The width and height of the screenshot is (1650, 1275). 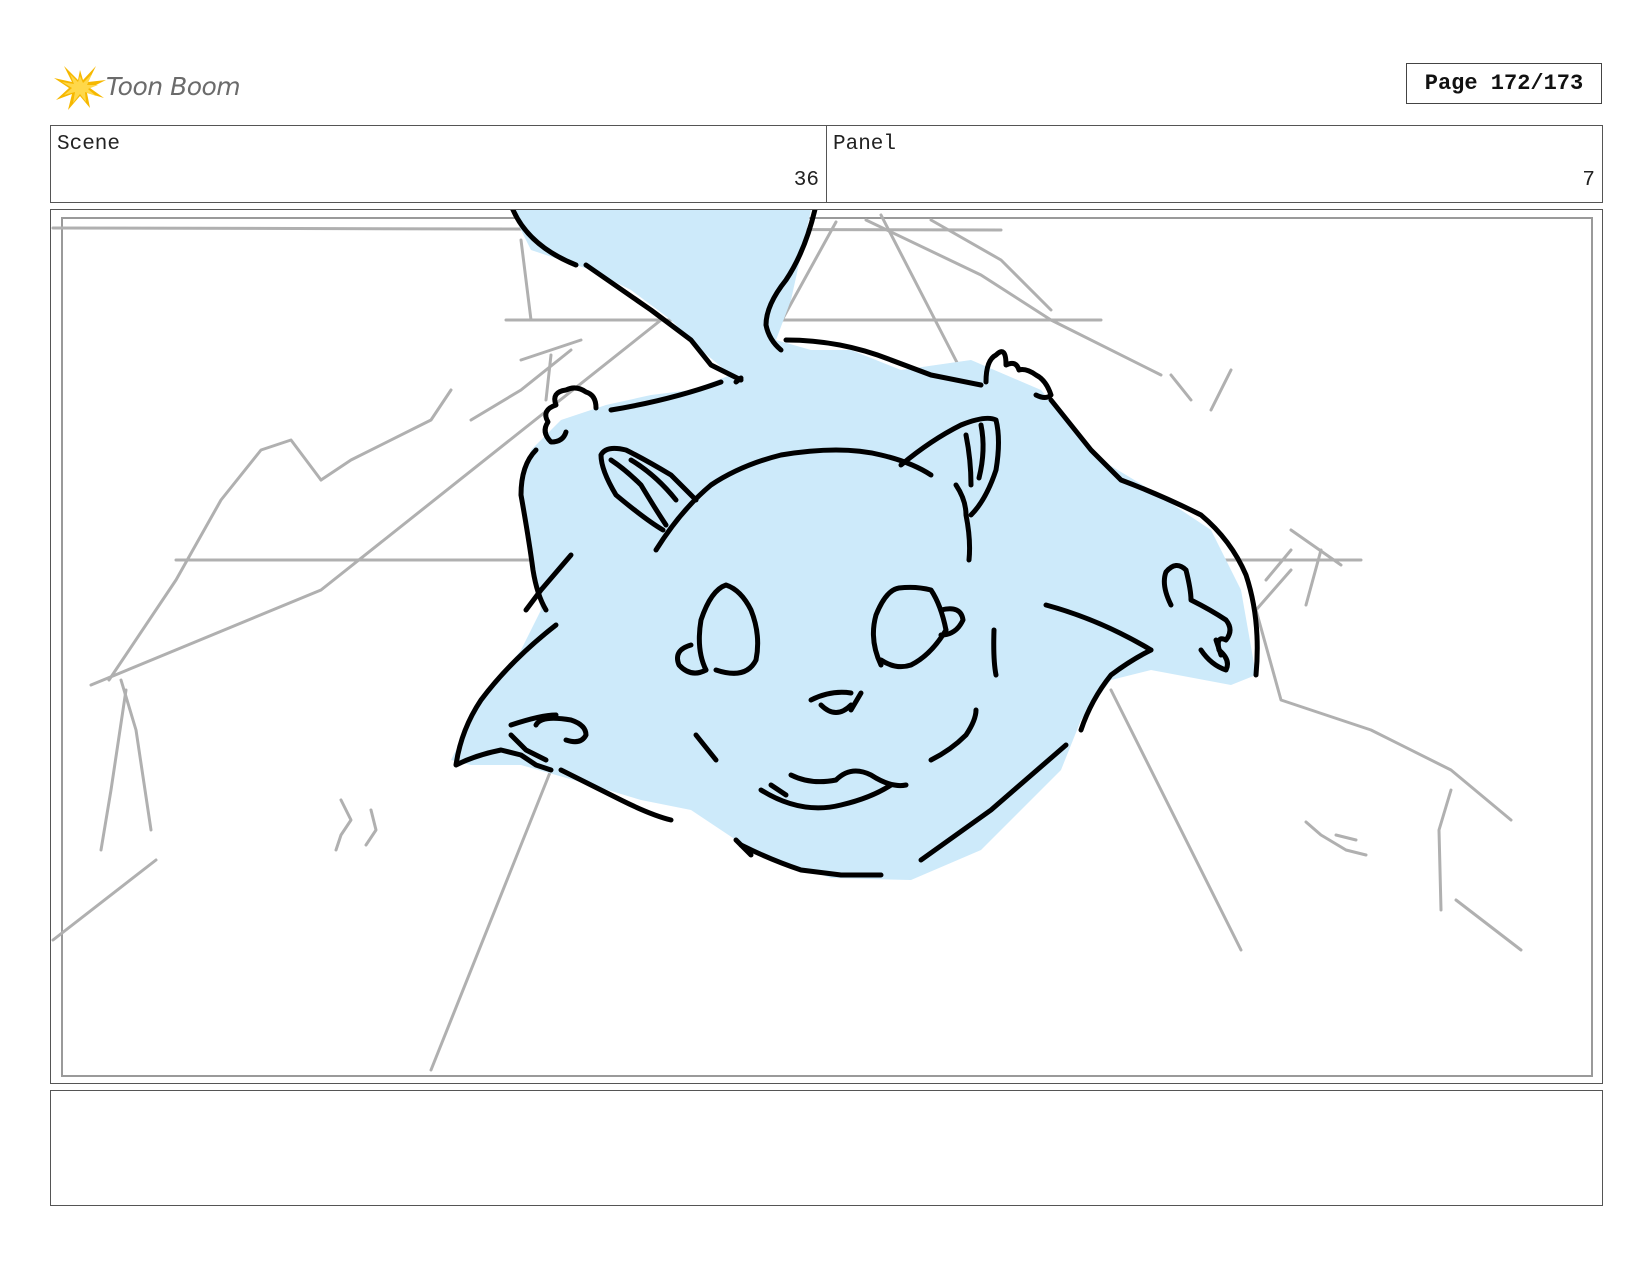 I want to click on starburst-icon, so click(x=80, y=88).